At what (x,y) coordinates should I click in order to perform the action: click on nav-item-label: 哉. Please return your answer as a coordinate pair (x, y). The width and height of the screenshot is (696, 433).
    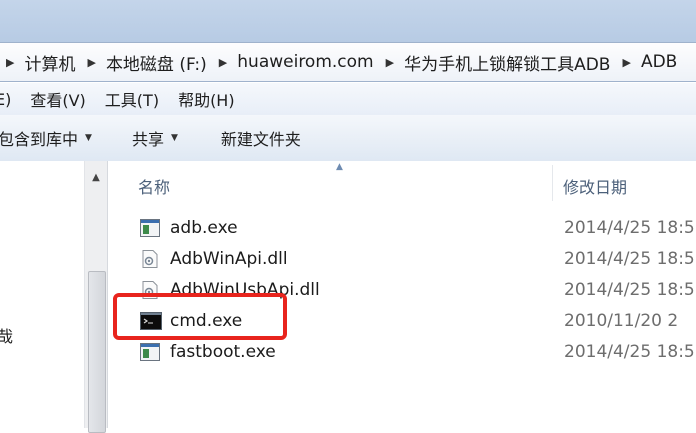
    Looking at the image, I should click on (6, 335).